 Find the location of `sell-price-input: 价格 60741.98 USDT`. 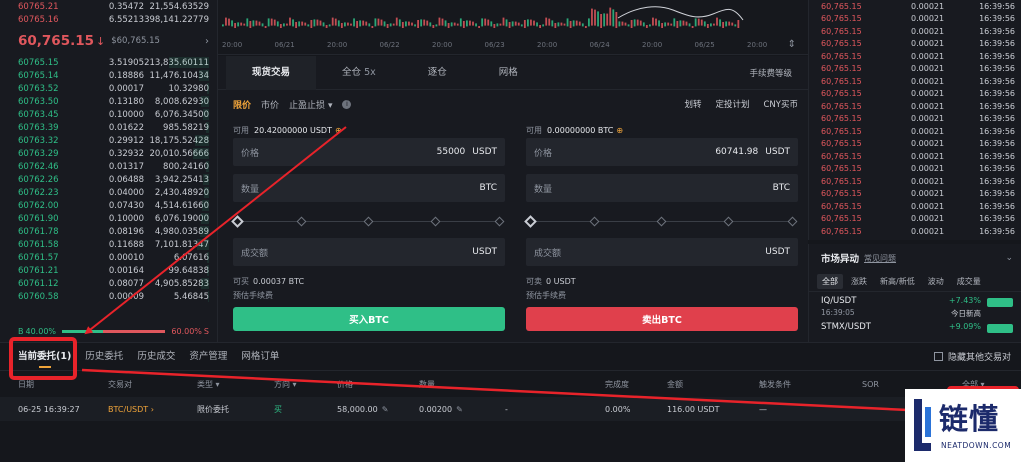

sell-price-input: 价格 60741.98 USDT is located at coordinates (662, 152).